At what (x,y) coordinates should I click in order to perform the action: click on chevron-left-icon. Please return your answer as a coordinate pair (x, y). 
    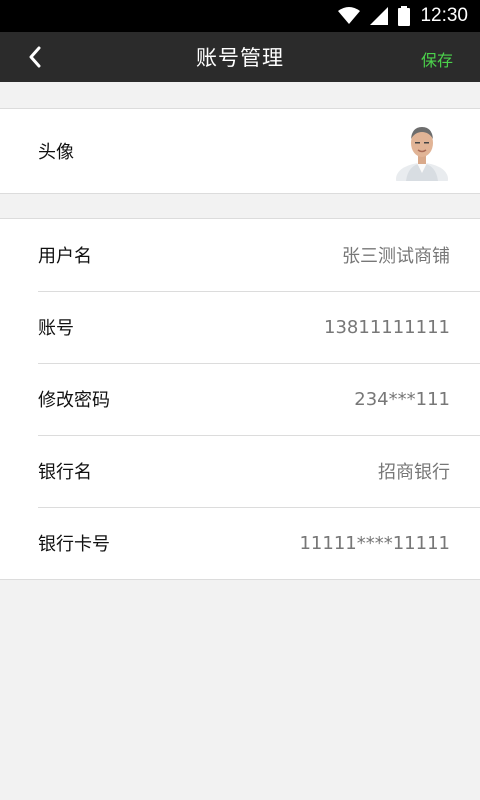
    Looking at the image, I should click on (35, 57).